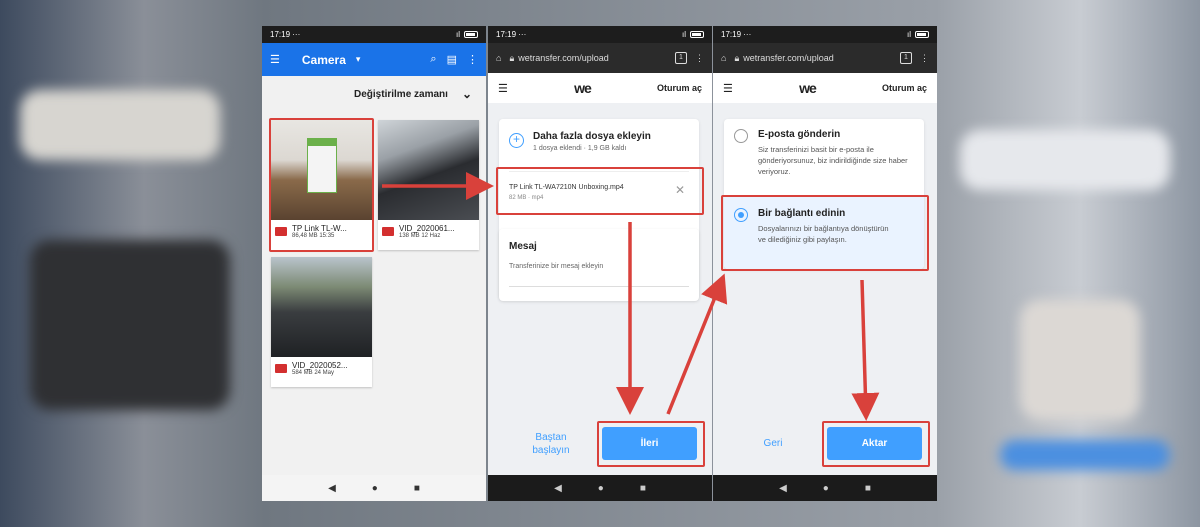 The height and width of the screenshot is (527, 1200). Describe the element at coordinates (799, 134) in the screenshot. I see `email-option-title: E-posta gönderin` at that location.